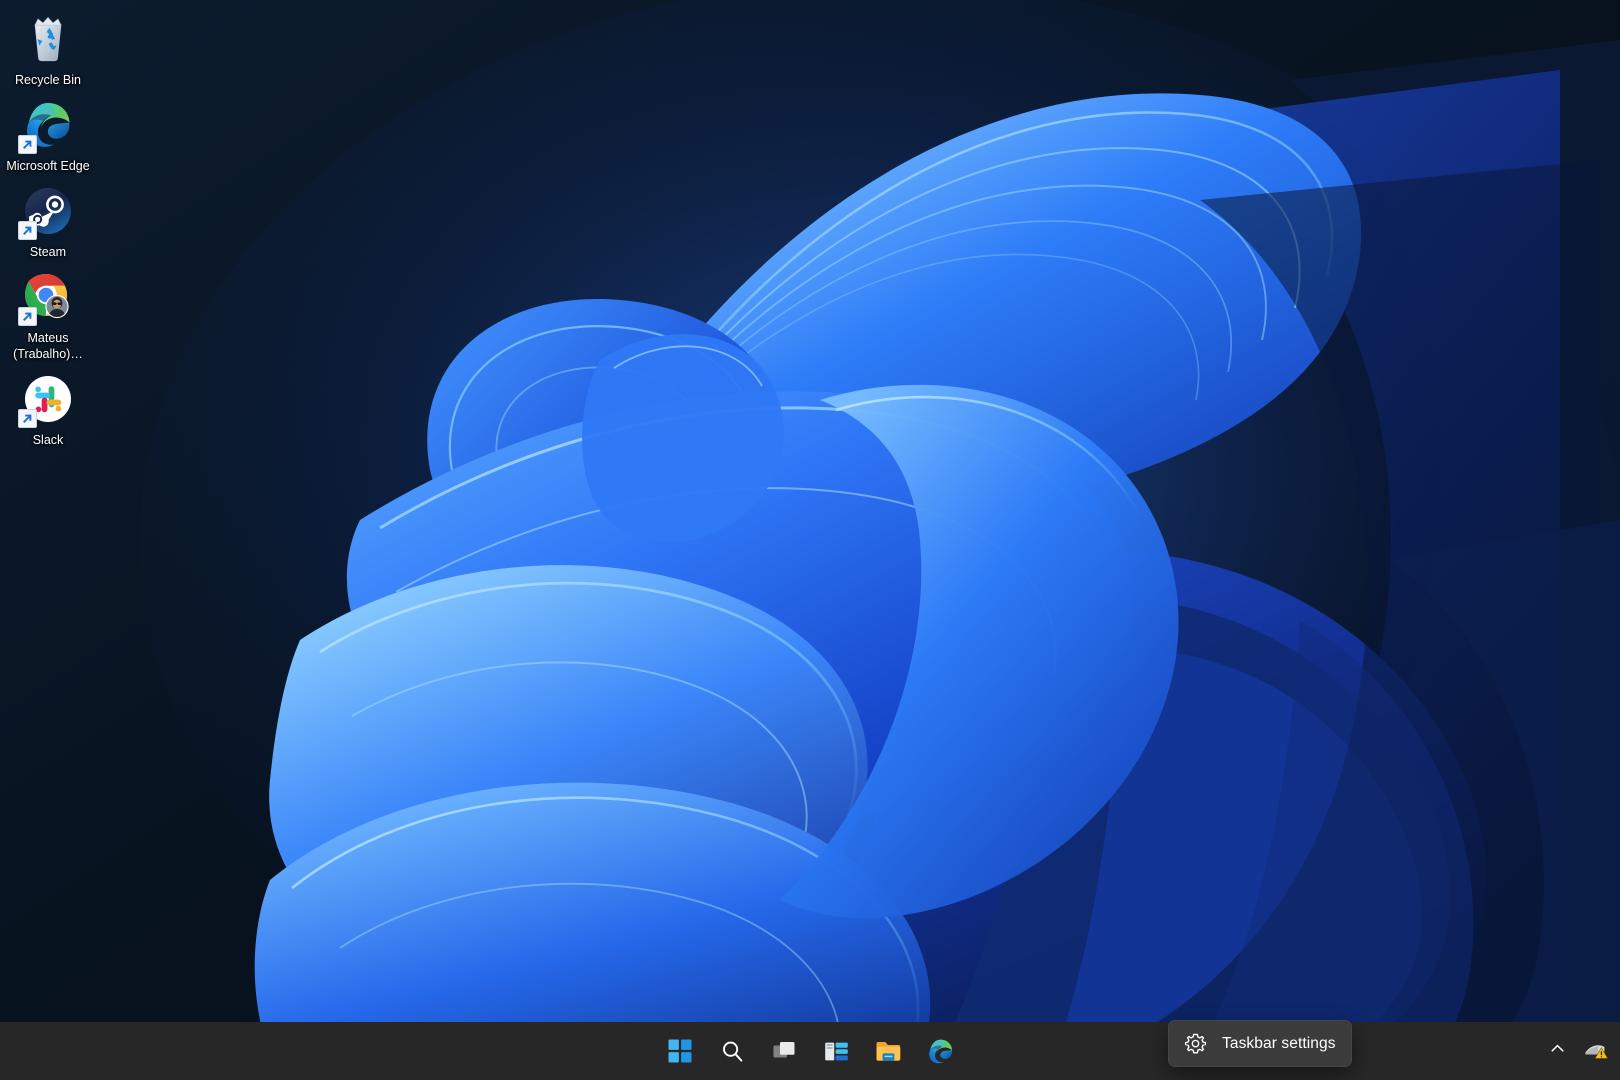 The width and height of the screenshot is (1620, 1080). What do you see at coordinates (46, 298) in the screenshot?
I see `chrome-profile-icon` at bounding box center [46, 298].